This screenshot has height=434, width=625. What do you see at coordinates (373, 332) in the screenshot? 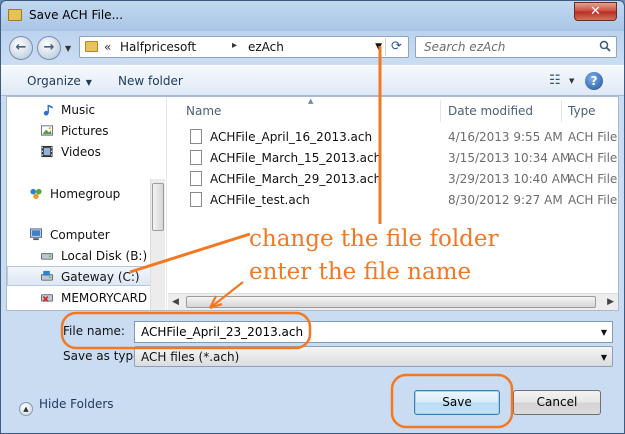
I see `file-name-field: ACHFile_April_23_2013.ach ▼` at bounding box center [373, 332].